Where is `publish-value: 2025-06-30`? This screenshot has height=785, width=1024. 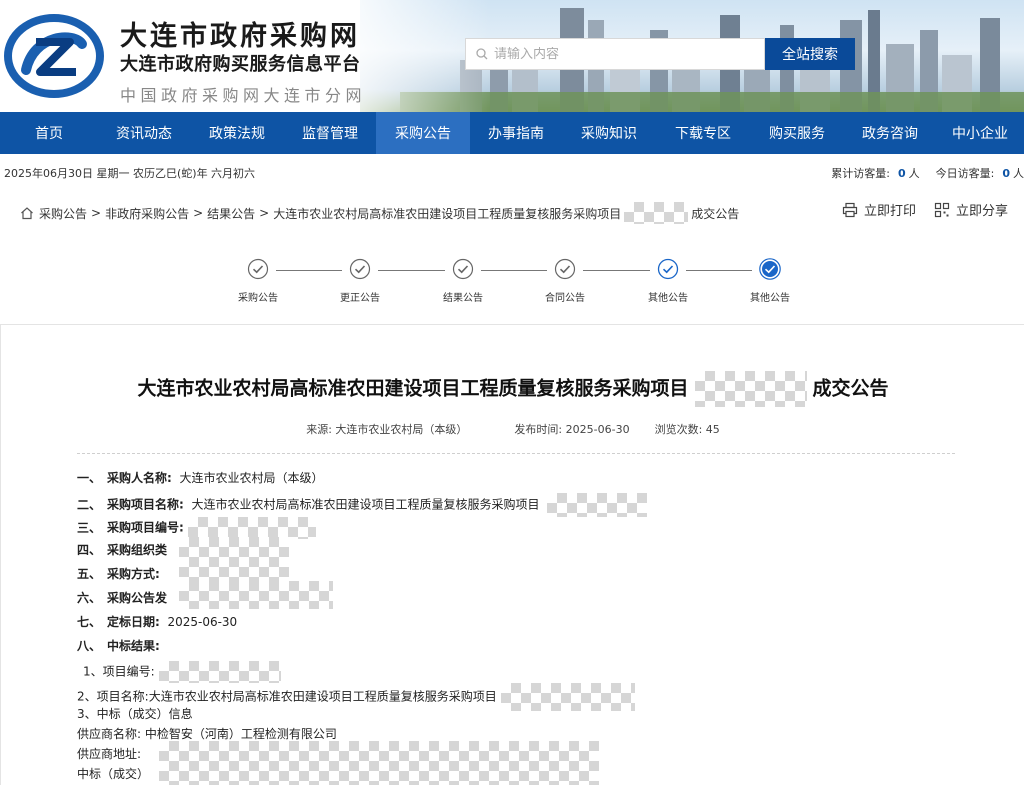 publish-value: 2025-06-30 is located at coordinates (597, 429).